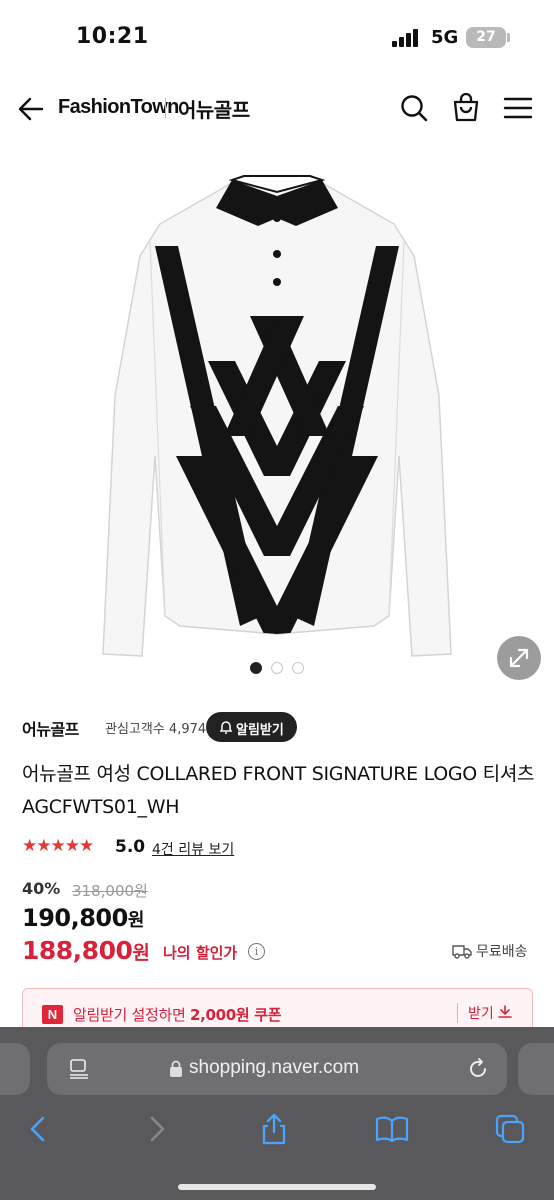  What do you see at coordinates (165, 108) in the screenshot?
I see `header-divider` at bounding box center [165, 108].